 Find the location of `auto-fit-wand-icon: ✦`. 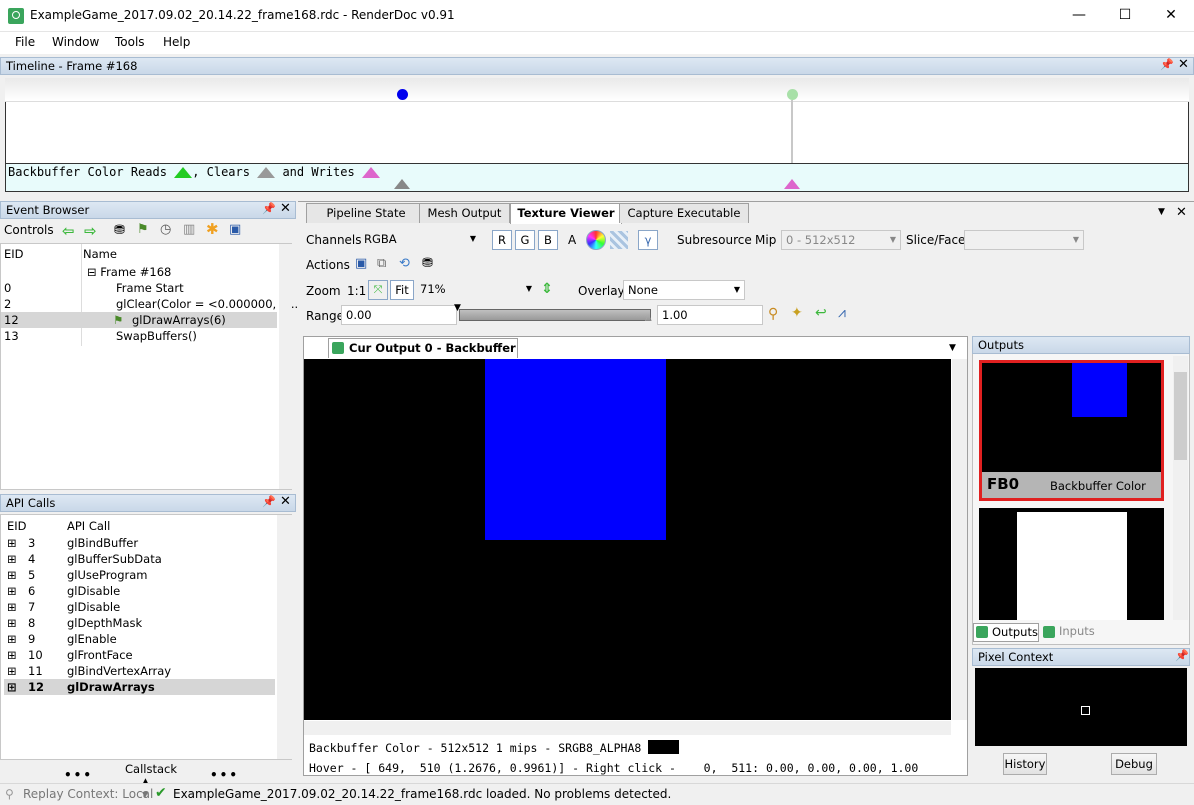

auto-fit-wand-icon: ✦ is located at coordinates (797, 313).